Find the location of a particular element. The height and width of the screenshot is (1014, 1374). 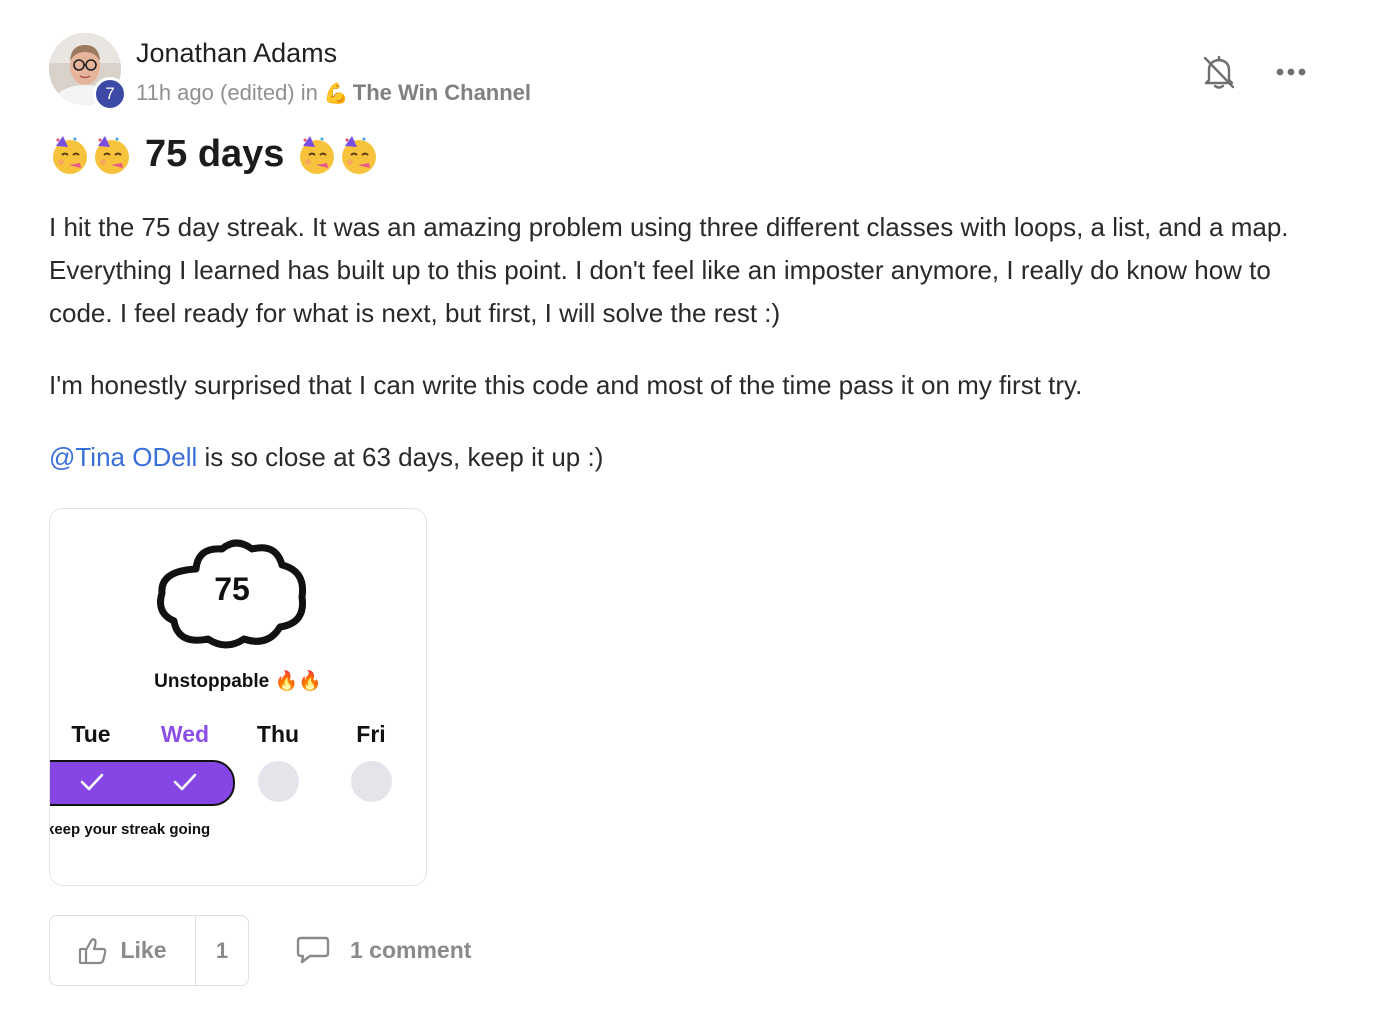

comment-button: 1 comment is located at coordinates (383, 950).